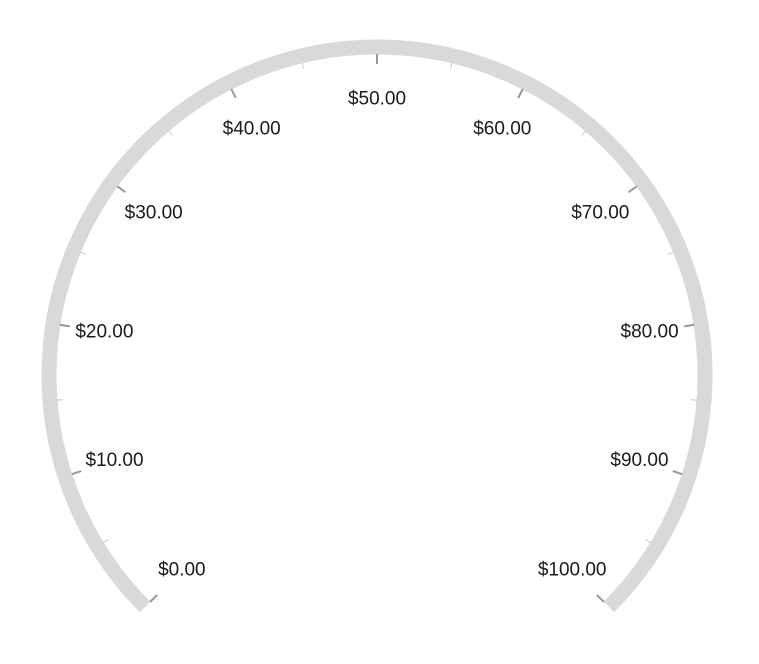 The height and width of the screenshot is (664, 759). What do you see at coordinates (639, 460) in the screenshot?
I see `tick-label: $90.00` at bounding box center [639, 460].